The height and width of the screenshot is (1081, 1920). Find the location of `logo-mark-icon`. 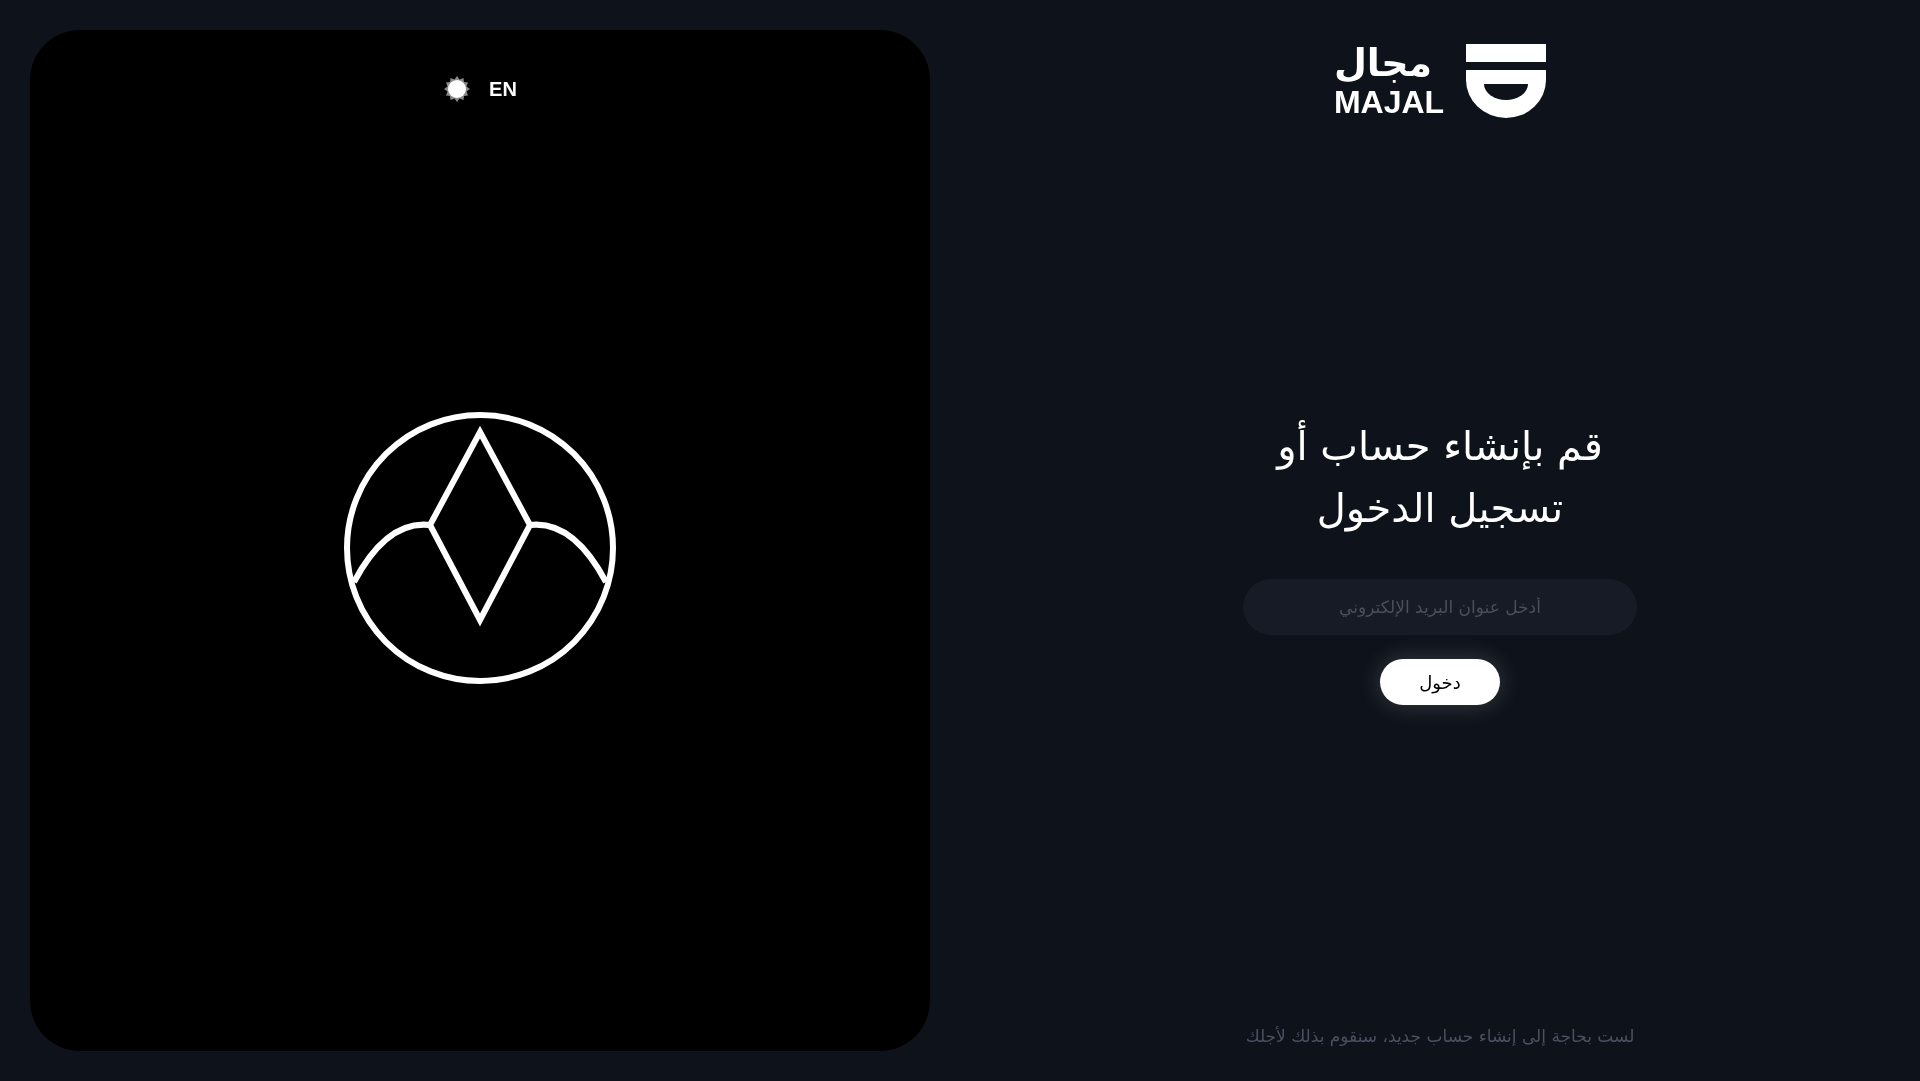

logo-mark-icon is located at coordinates (1506, 81).